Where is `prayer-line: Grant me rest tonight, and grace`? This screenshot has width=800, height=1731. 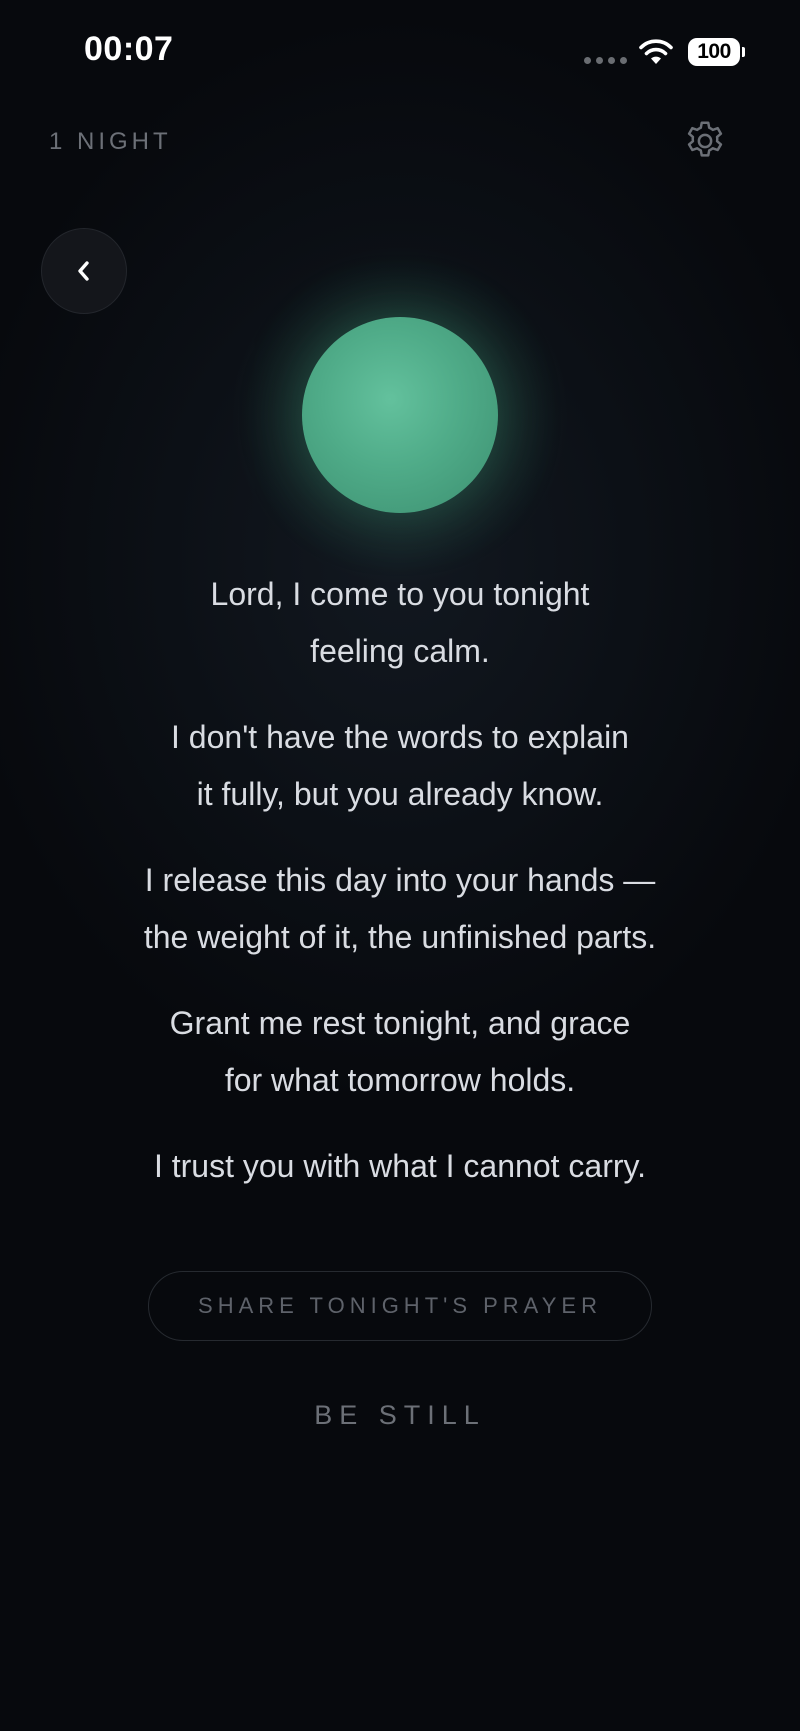
prayer-line: Grant me rest tonight, and grace is located at coordinates (400, 1023).